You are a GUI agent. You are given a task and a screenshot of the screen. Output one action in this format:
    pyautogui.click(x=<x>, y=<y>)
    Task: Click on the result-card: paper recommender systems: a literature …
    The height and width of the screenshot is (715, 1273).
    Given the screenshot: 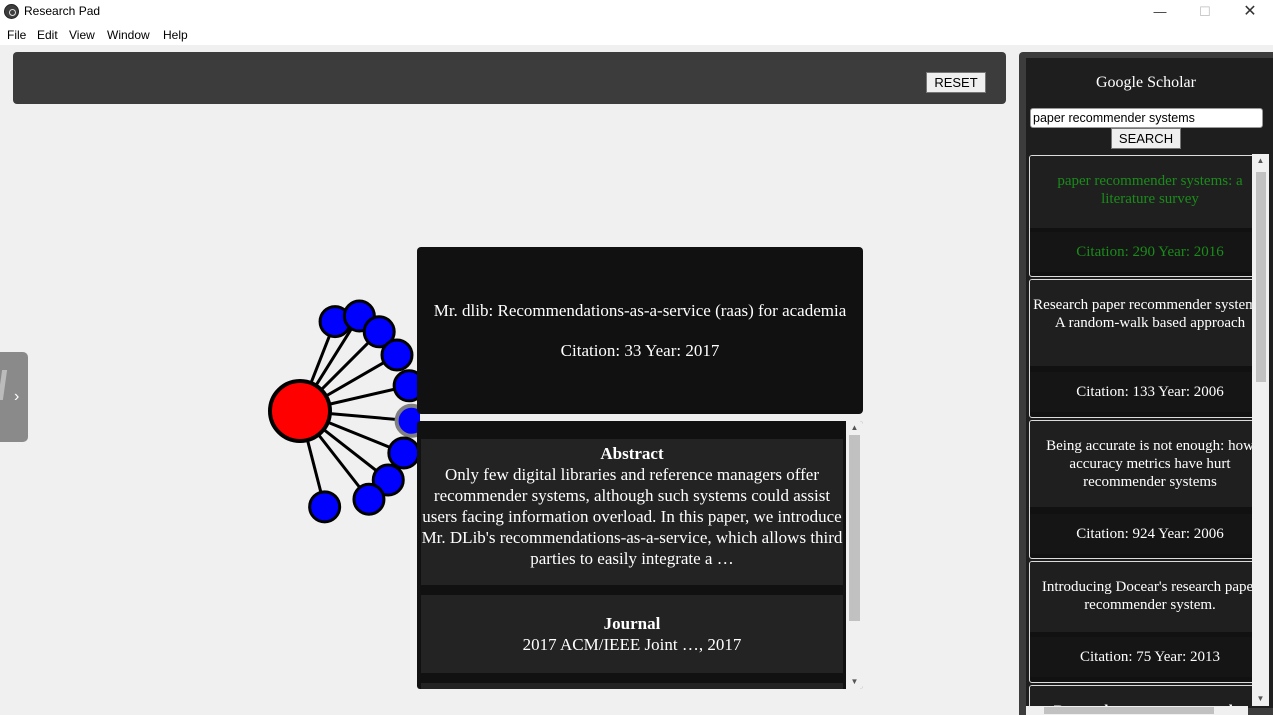 What is the action you would take?
    pyautogui.click(x=1142, y=216)
    